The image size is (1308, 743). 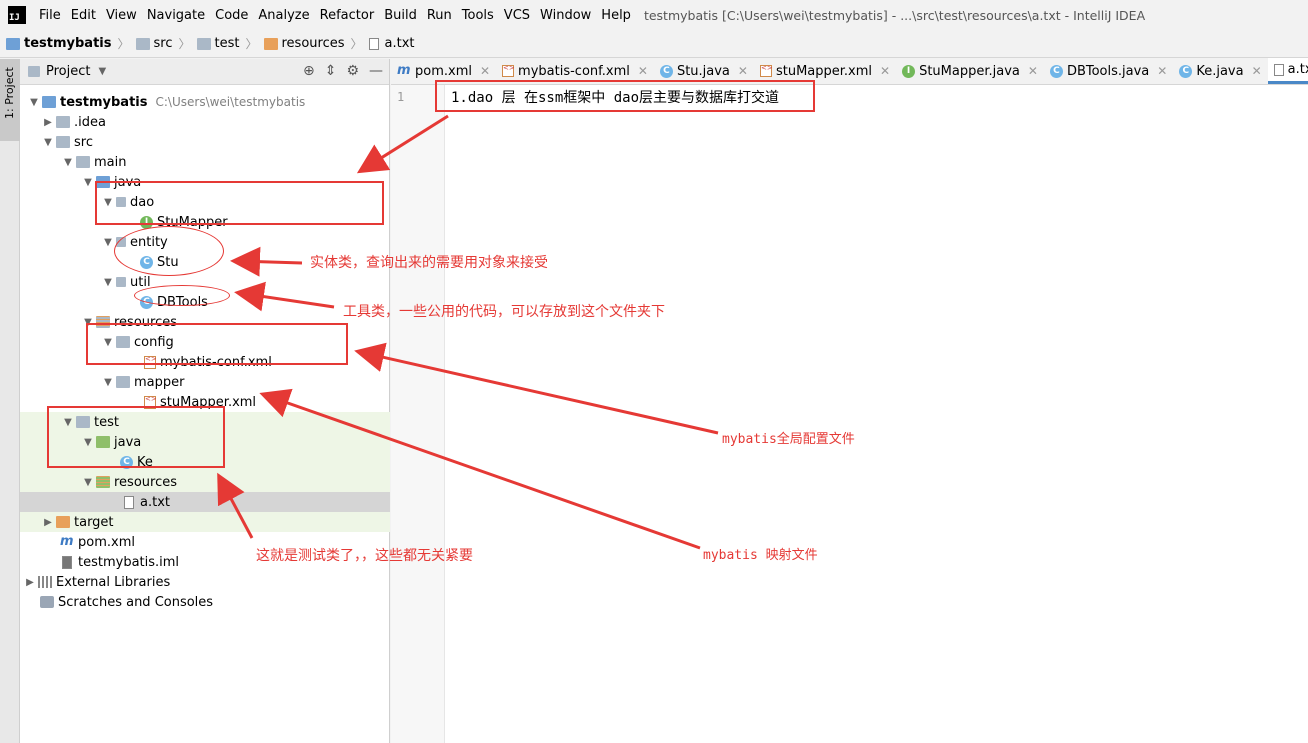 What do you see at coordinates (231, 15) in the screenshot?
I see `menu-code: Code` at bounding box center [231, 15].